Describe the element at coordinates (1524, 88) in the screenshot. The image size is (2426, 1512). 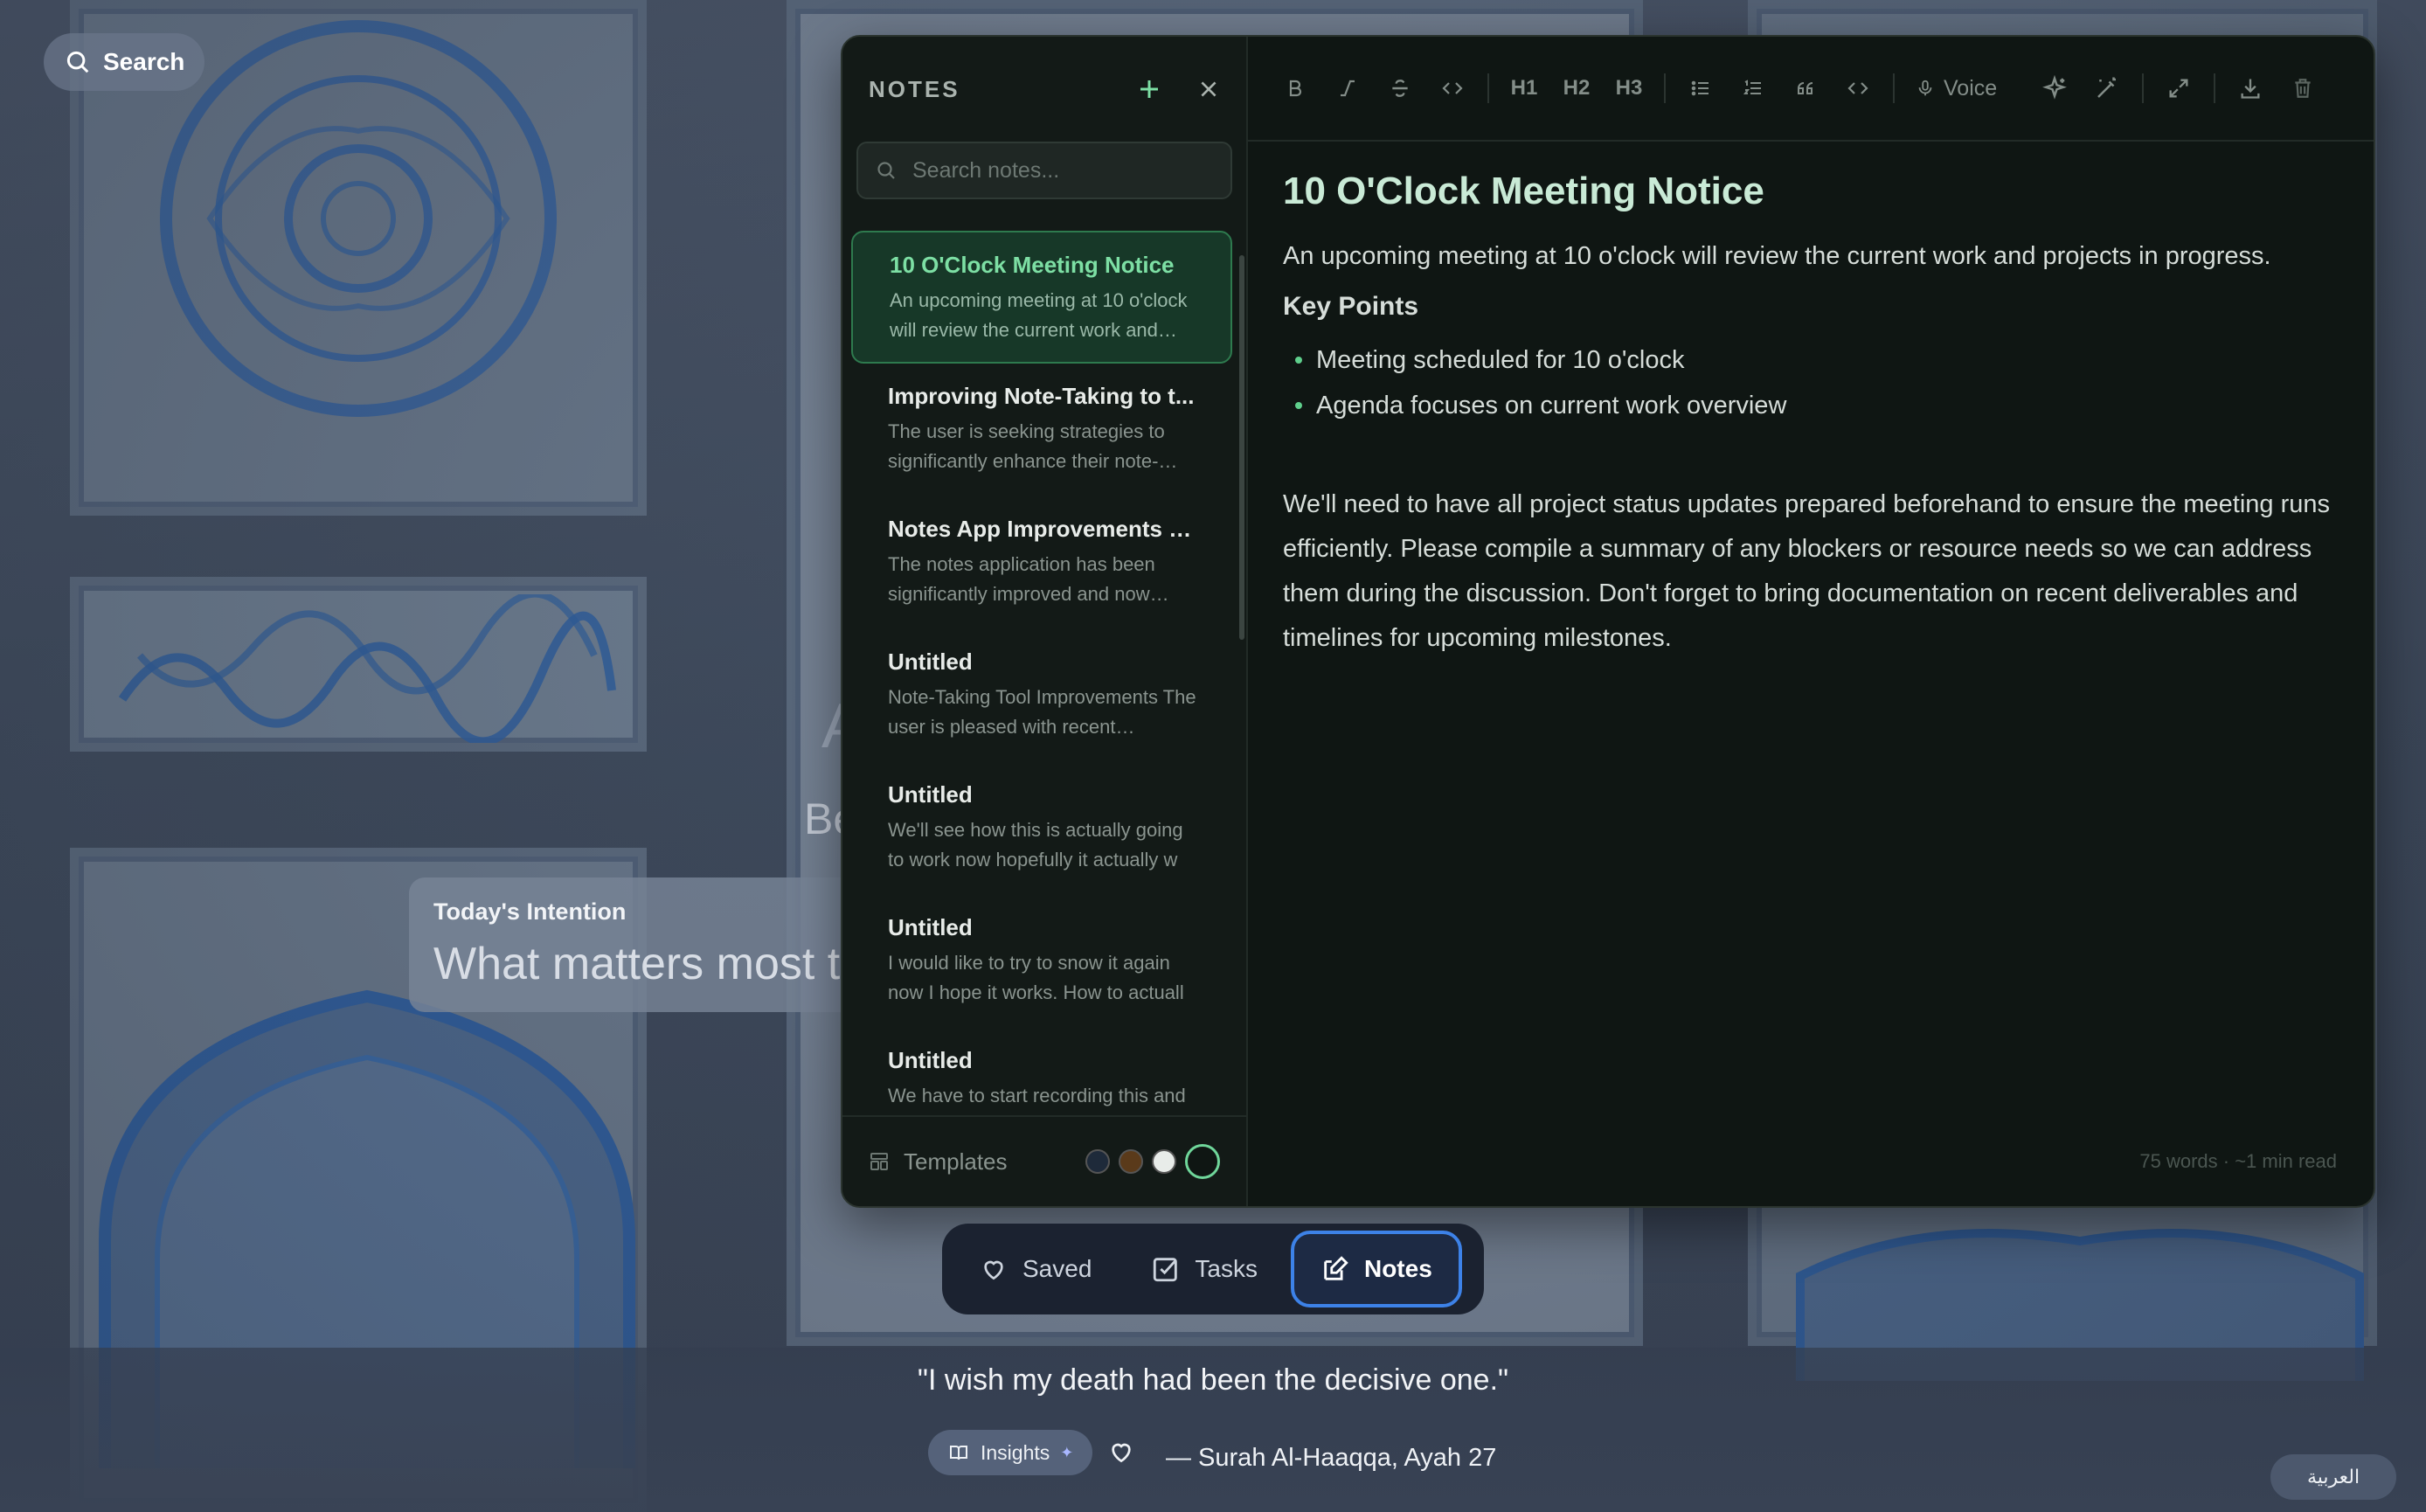
I see `heading1-button: H1` at that location.